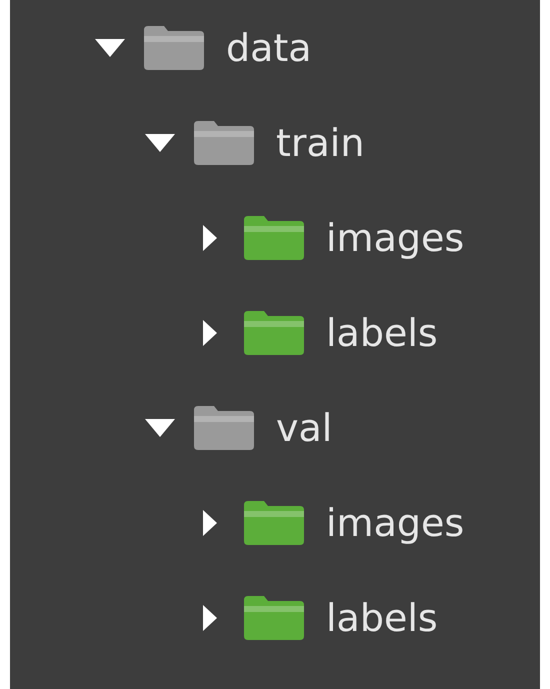 This screenshot has width=550, height=689. I want to click on folder-name: val, so click(304, 428).